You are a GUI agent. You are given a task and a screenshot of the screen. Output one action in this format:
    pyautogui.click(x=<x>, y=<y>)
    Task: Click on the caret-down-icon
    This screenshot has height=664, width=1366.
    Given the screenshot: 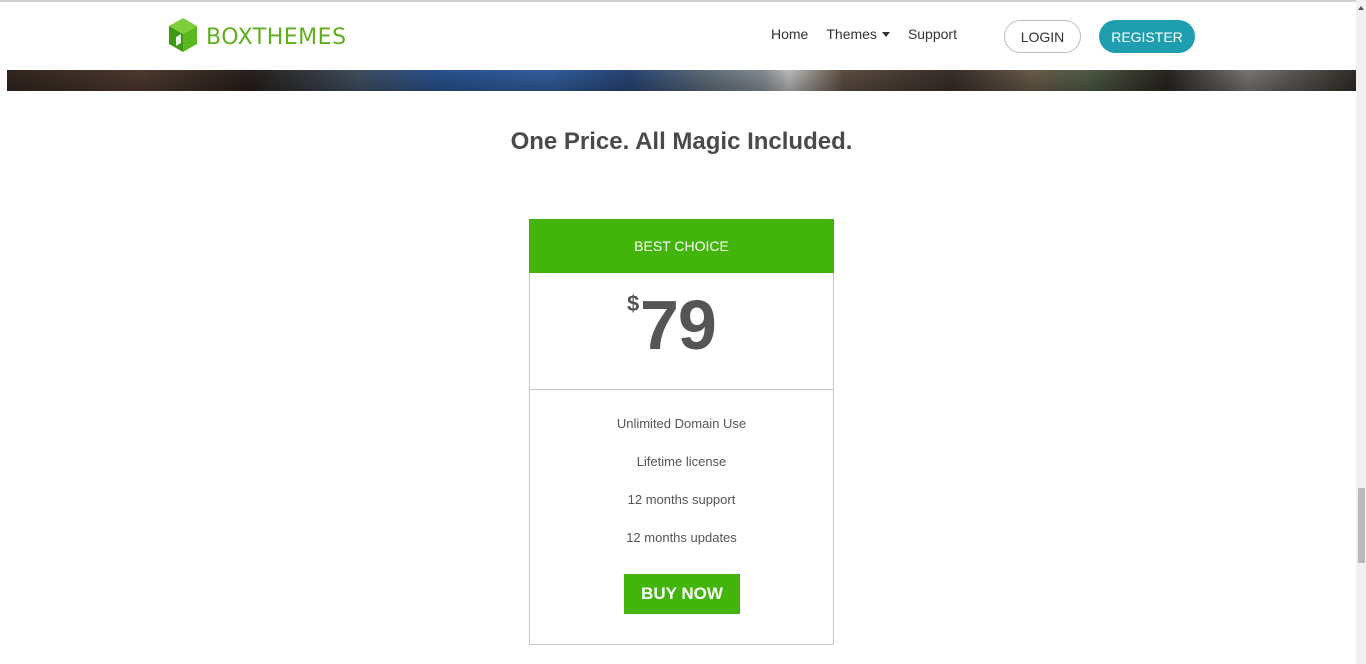 What is the action you would take?
    pyautogui.click(x=885, y=34)
    